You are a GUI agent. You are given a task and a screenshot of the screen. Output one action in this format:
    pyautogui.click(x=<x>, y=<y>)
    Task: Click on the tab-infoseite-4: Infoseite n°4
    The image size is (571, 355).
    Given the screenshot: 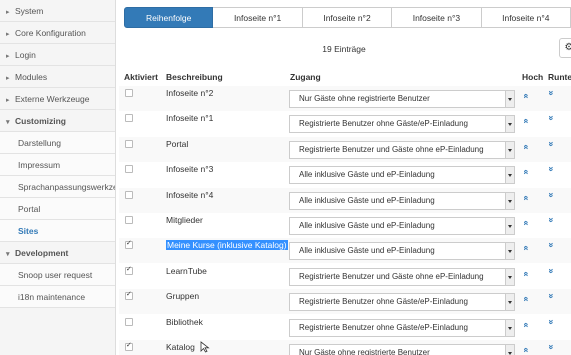 What is the action you would take?
    pyautogui.click(x=526, y=17)
    